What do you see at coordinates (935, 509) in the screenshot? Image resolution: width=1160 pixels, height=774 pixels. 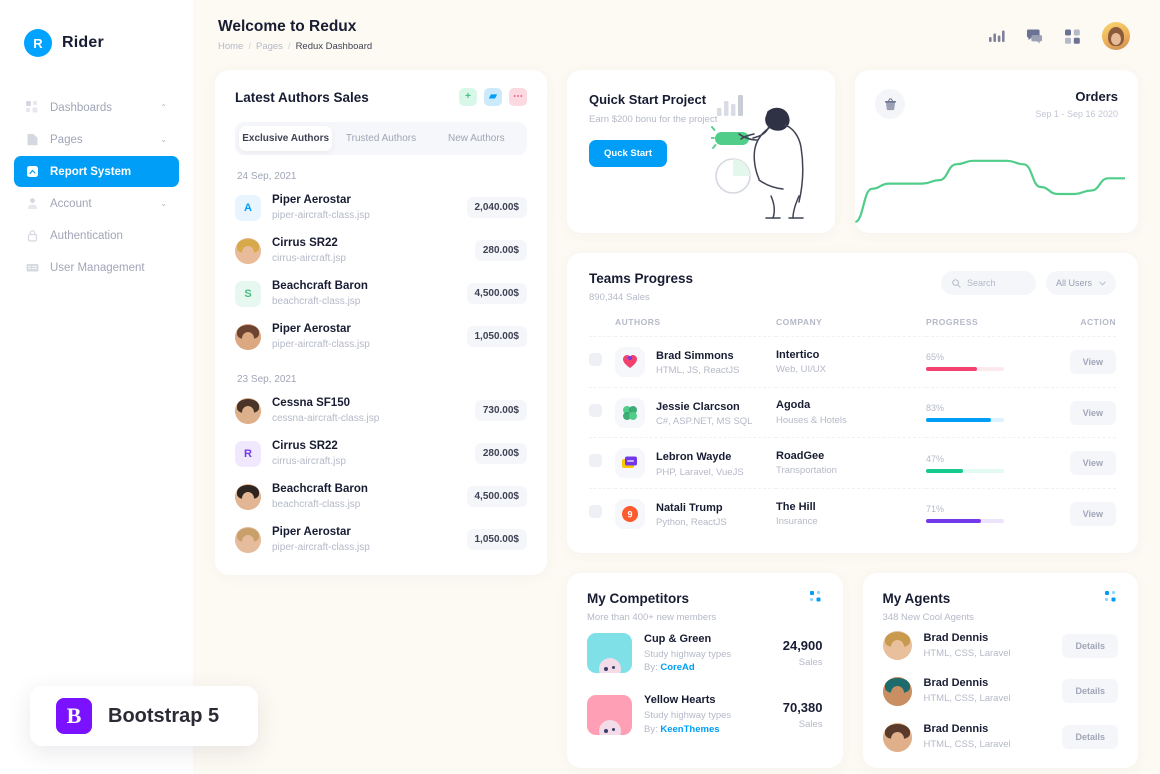 I see `progress-percent: 71%` at bounding box center [935, 509].